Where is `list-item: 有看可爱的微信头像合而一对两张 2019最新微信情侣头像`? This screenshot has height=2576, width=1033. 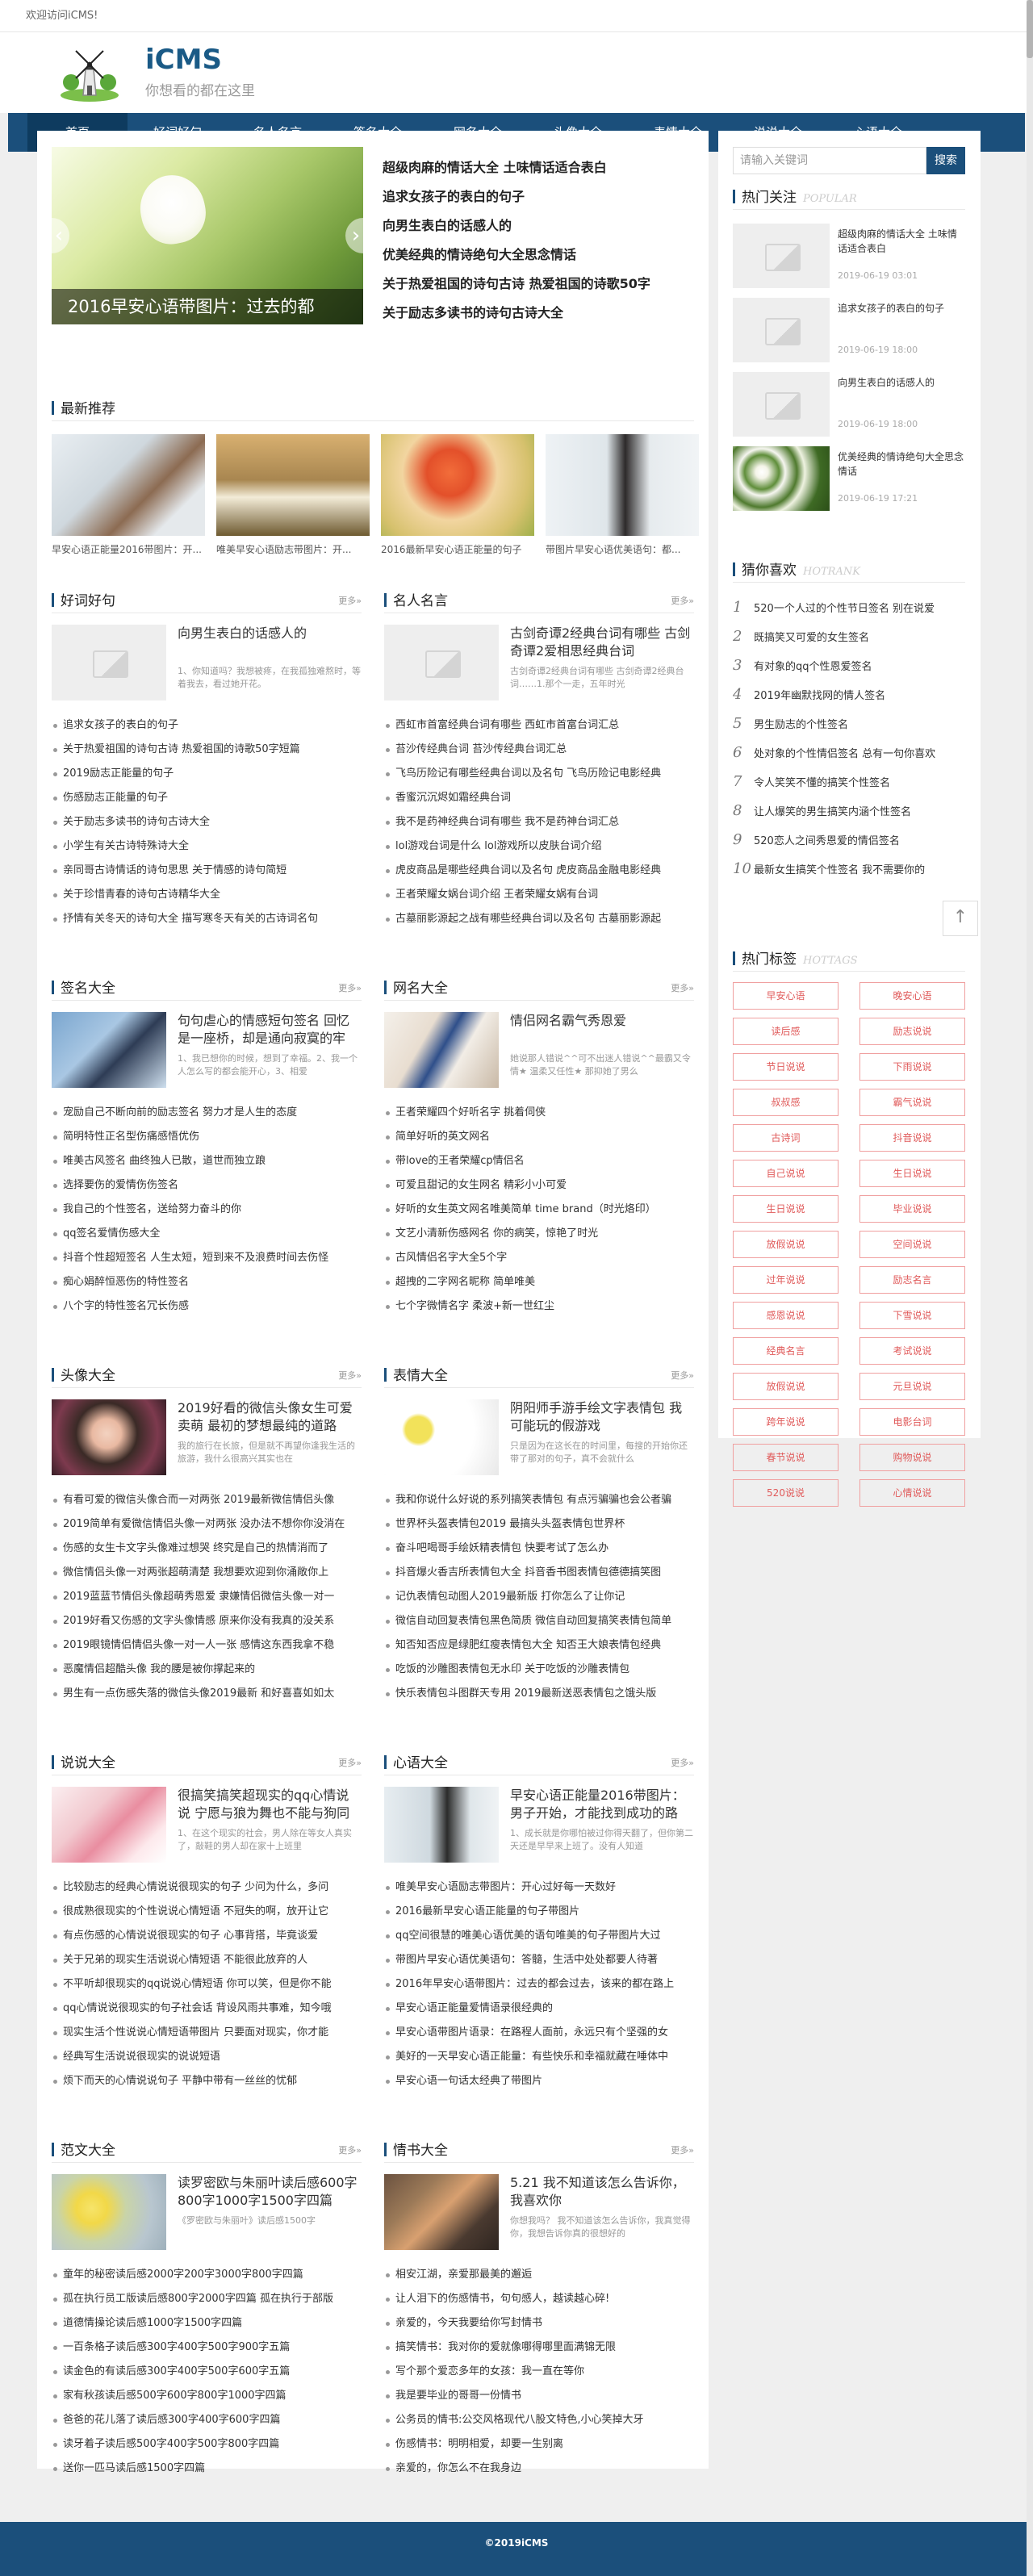
list-item: 有看可爱的微信头像合而一对两张 2019最新微信情侣头像 is located at coordinates (207, 1500).